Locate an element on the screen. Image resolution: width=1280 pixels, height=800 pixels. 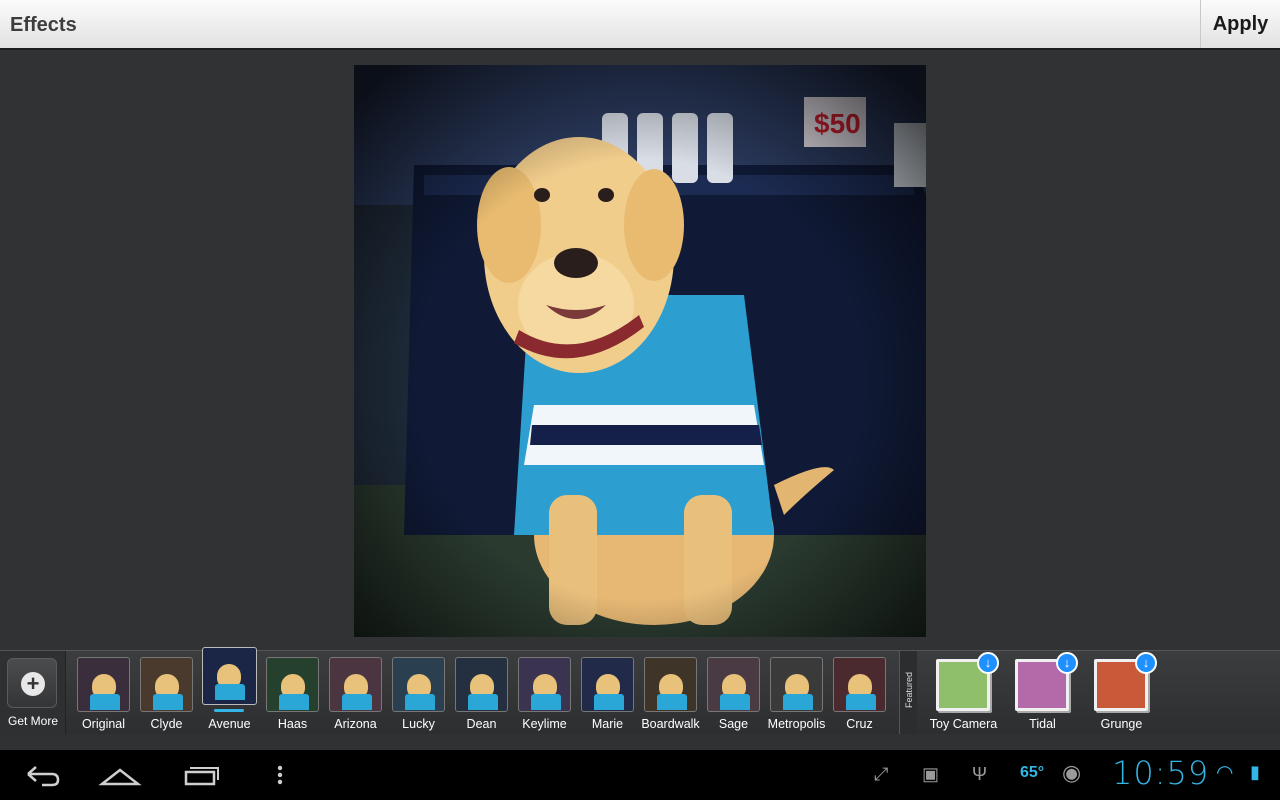
action-bar: Effects Apply is located at coordinates (640, 25).